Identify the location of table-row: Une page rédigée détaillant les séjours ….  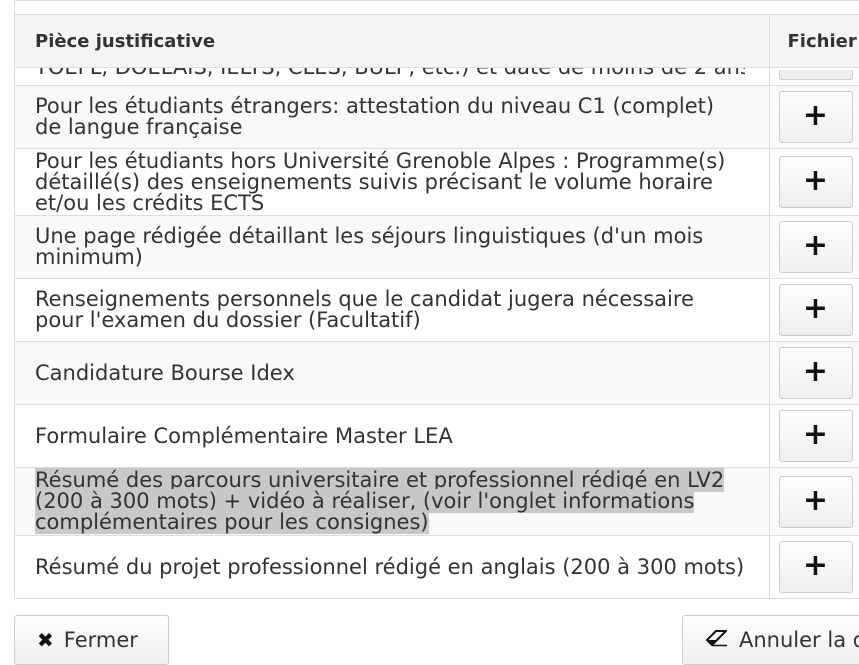
(437, 247).